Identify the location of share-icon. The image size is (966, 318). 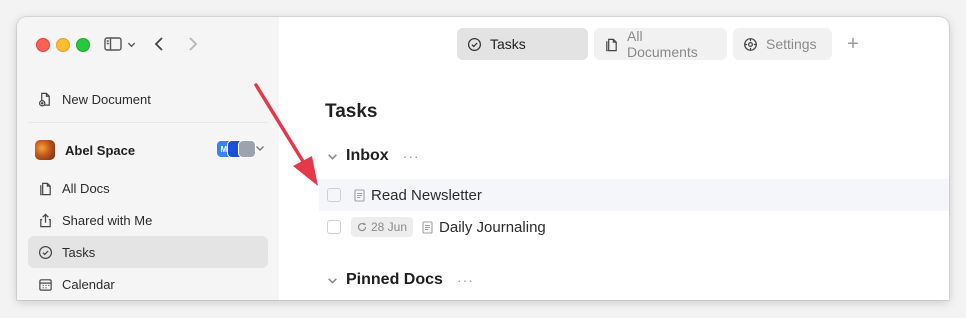
(45, 220).